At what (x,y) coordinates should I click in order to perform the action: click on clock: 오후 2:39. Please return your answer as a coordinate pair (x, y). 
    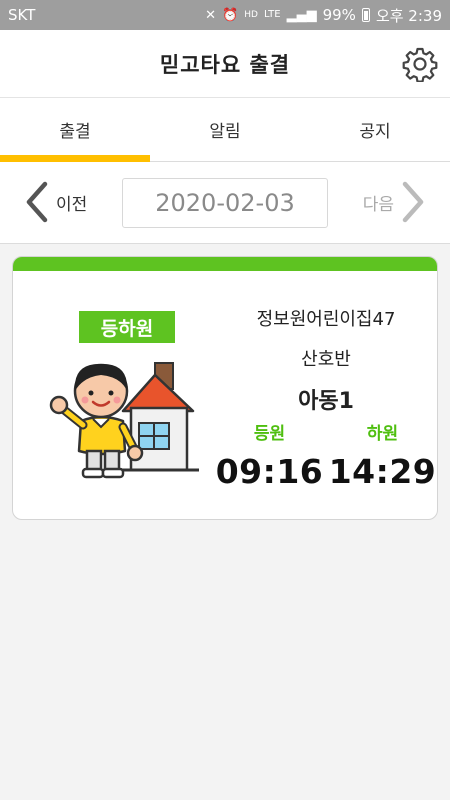
    Looking at the image, I should click on (408, 15).